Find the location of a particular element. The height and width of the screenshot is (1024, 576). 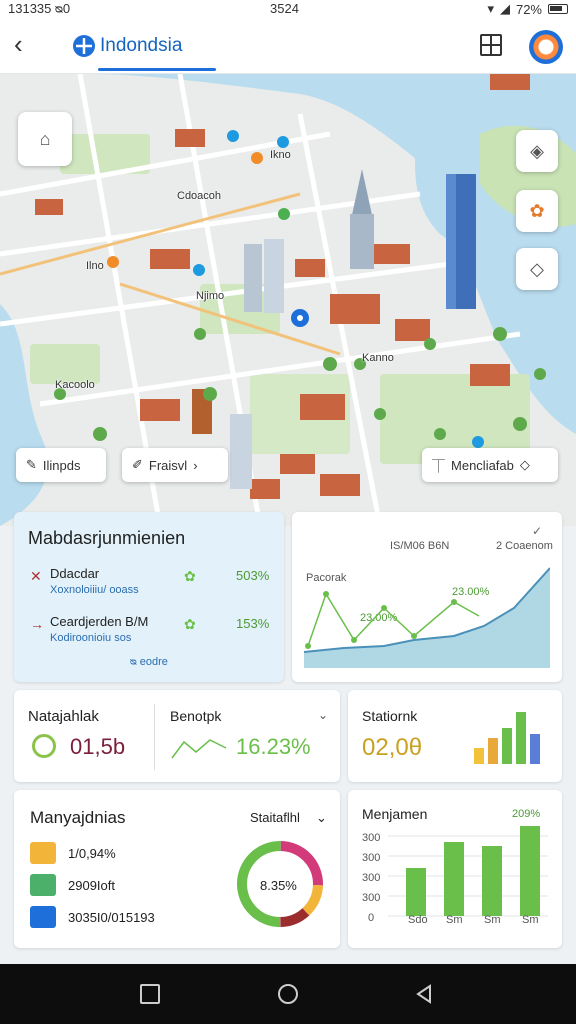

donut-label: 8.35% is located at coordinates (278, 885).